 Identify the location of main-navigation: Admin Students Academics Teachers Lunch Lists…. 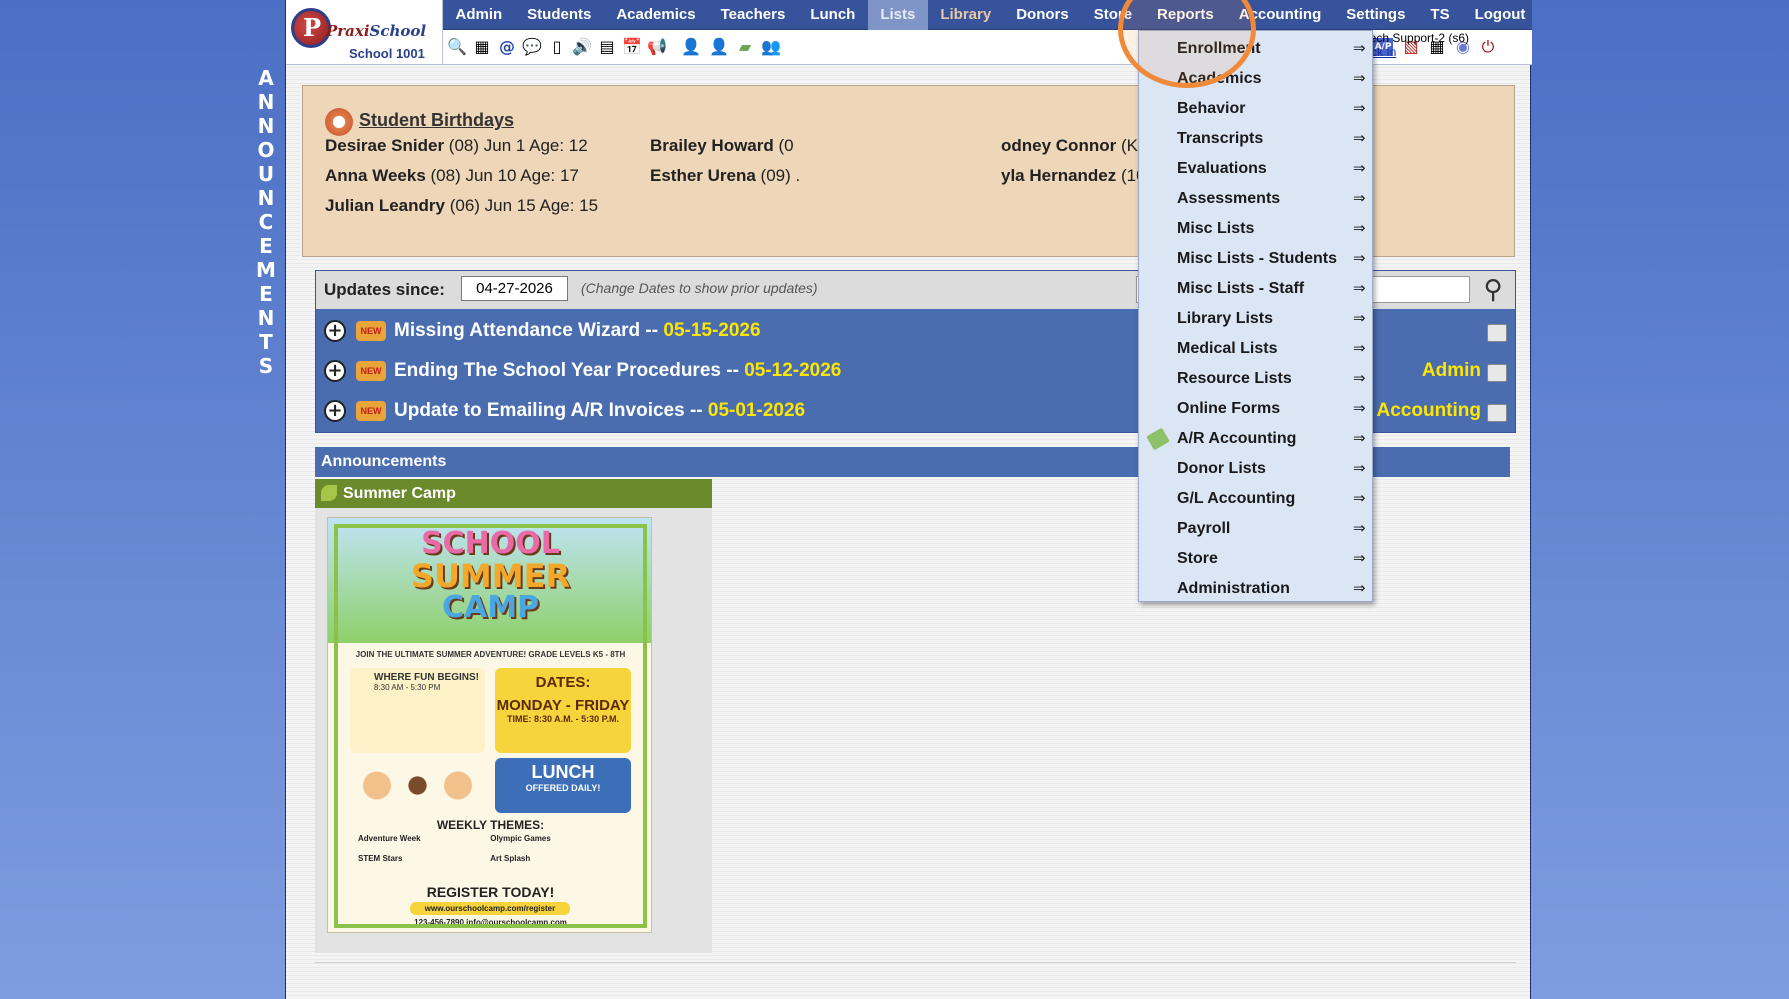
(987, 15).